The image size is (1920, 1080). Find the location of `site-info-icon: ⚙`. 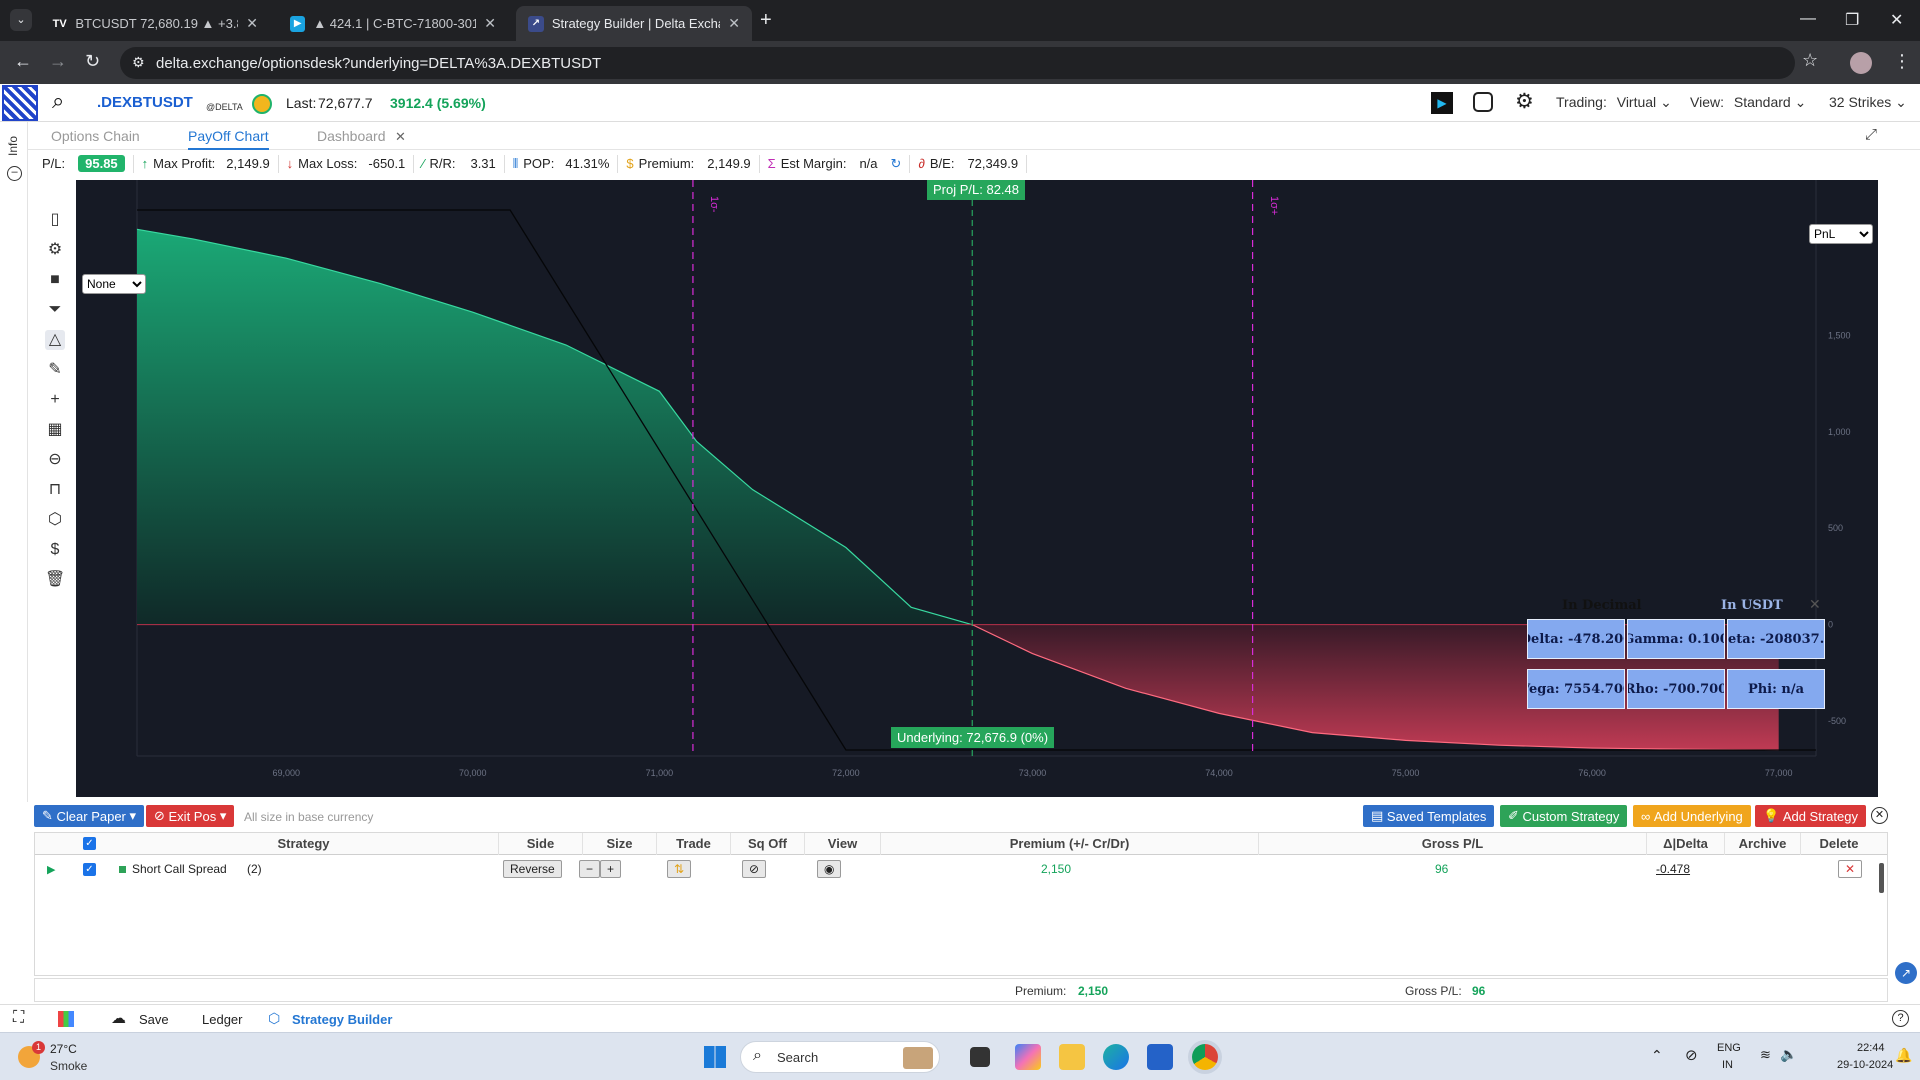

site-info-icon: ⚙ is located at coordinates (138, 62).